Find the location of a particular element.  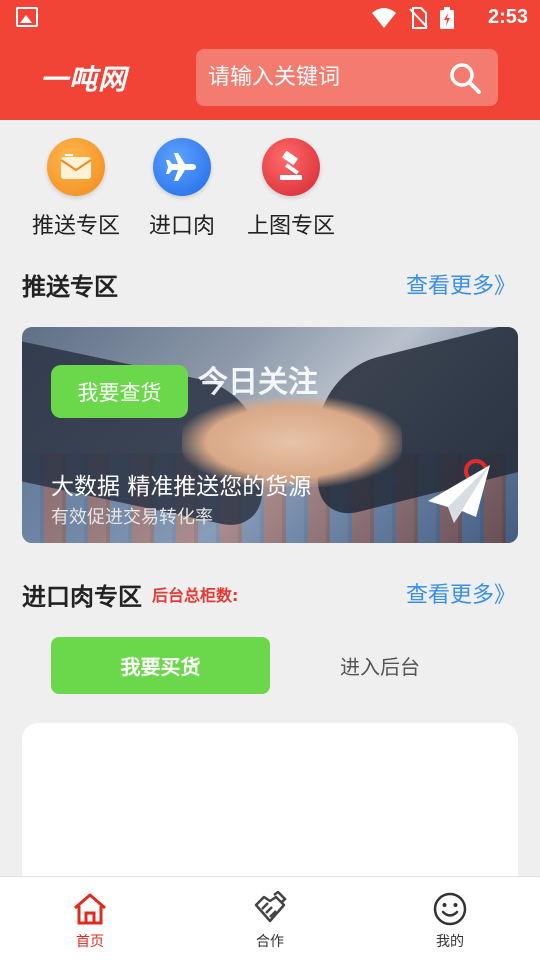

status-icons is located at coordinates (413, 18).